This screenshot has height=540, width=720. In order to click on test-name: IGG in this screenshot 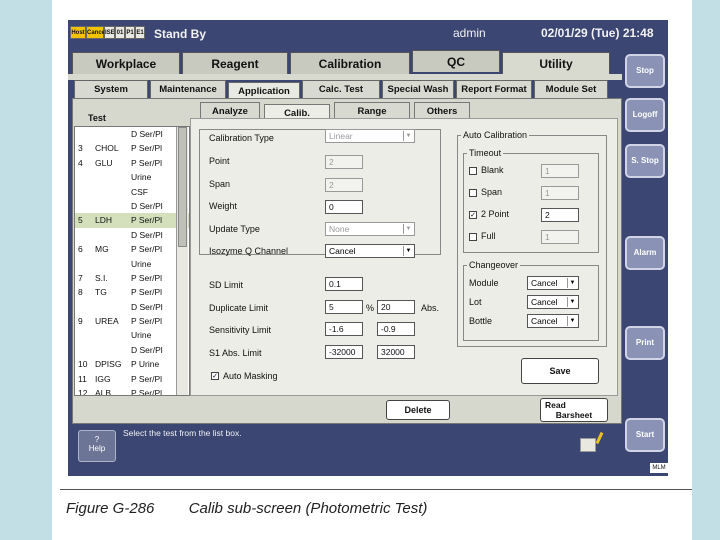, I will do `click(103, 378)`.